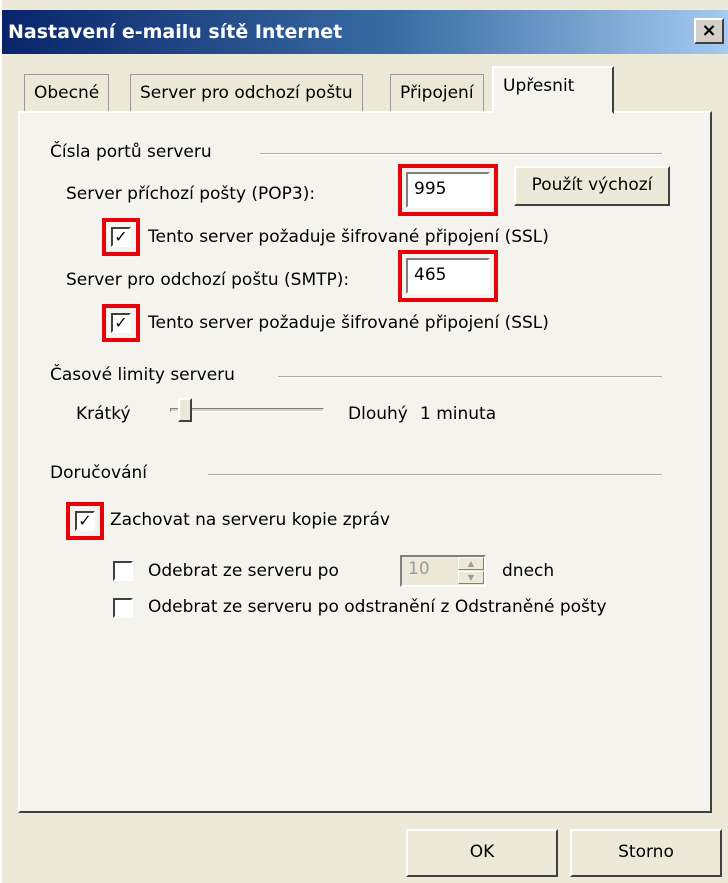 The image size is (728, 883). What do you see at coordinates (448, 190) in the screenshot?
I see `incoming-port-input: 995` at bounding box center [448, 190].